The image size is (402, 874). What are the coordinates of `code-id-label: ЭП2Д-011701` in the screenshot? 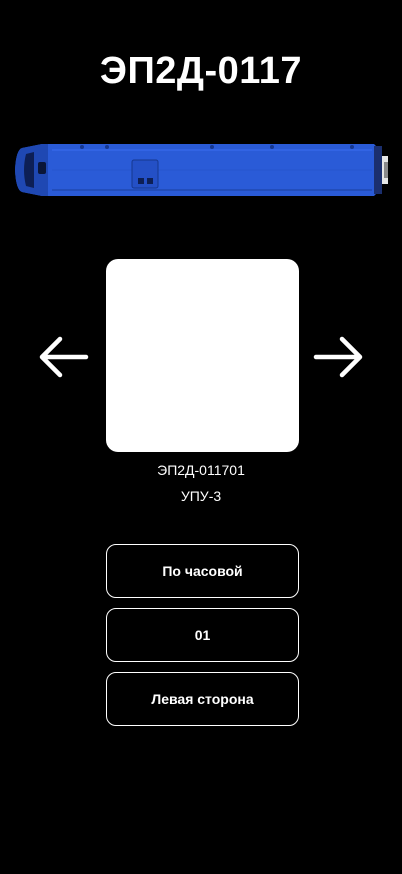 It's located at (201, 470).